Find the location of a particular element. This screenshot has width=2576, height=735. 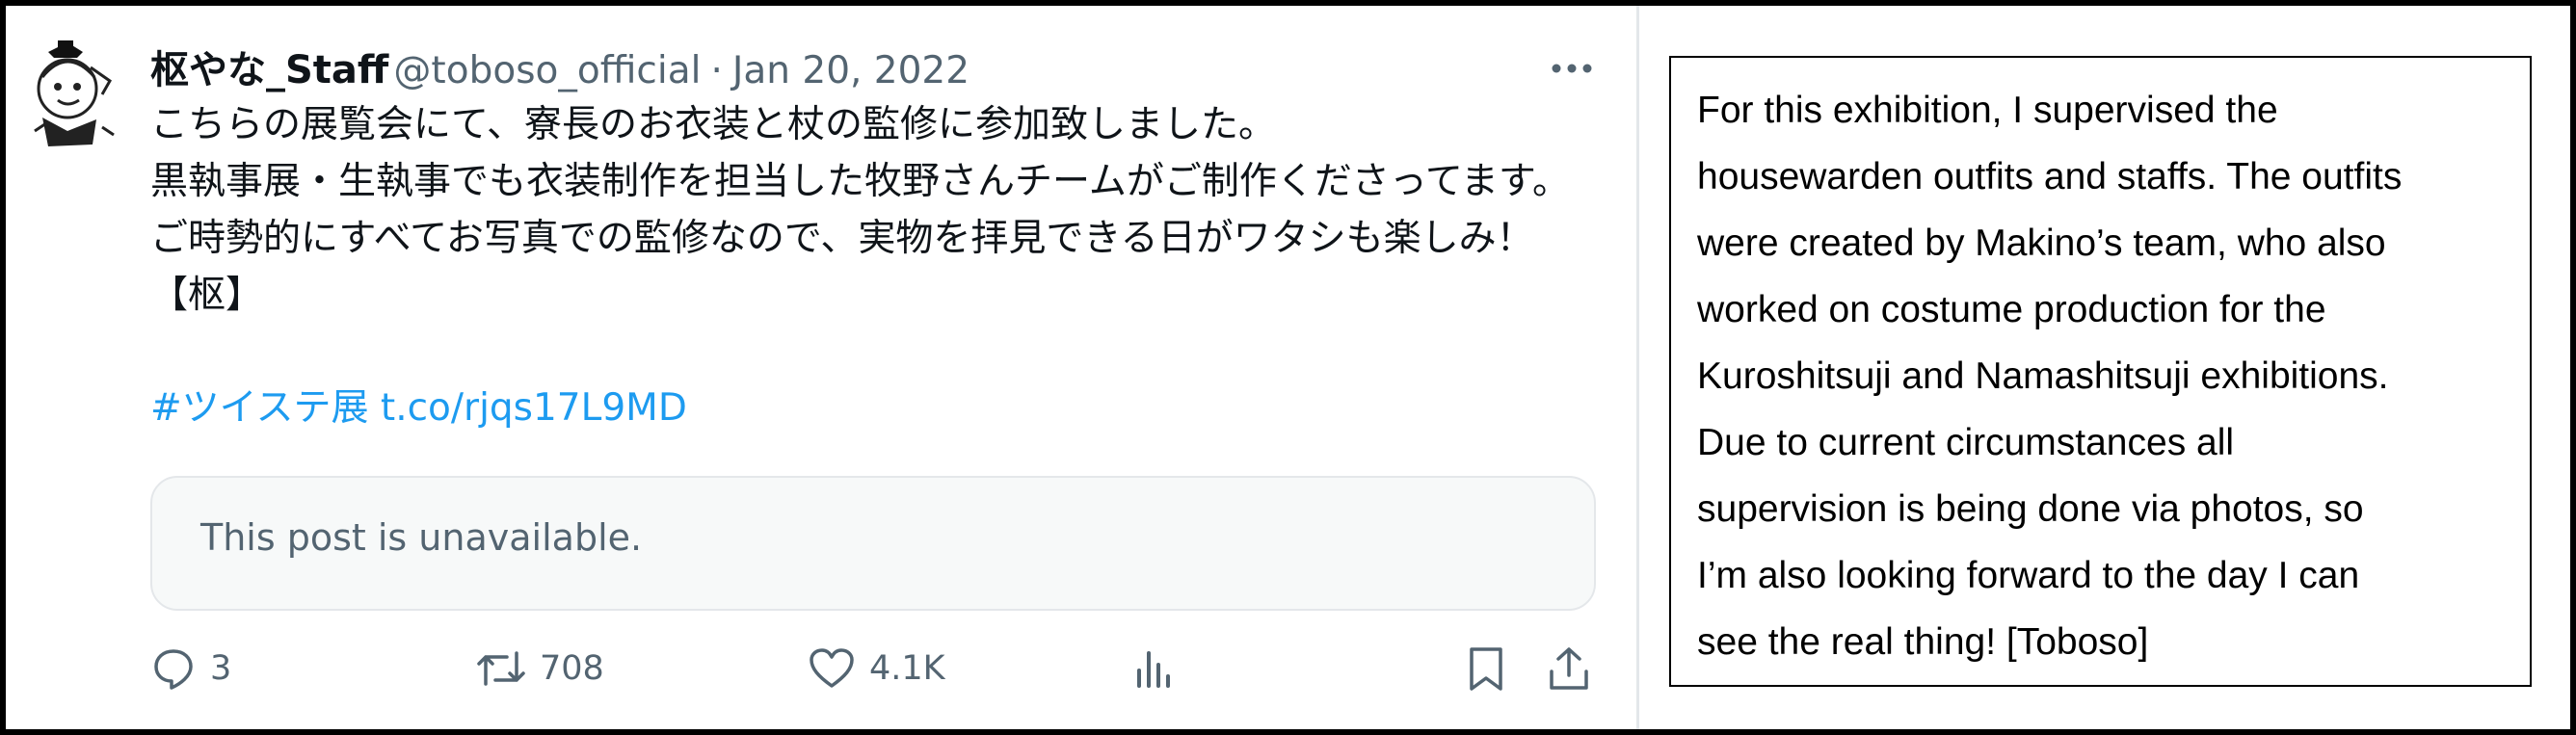

bookmark-button is located at coordinates (1486, 668).